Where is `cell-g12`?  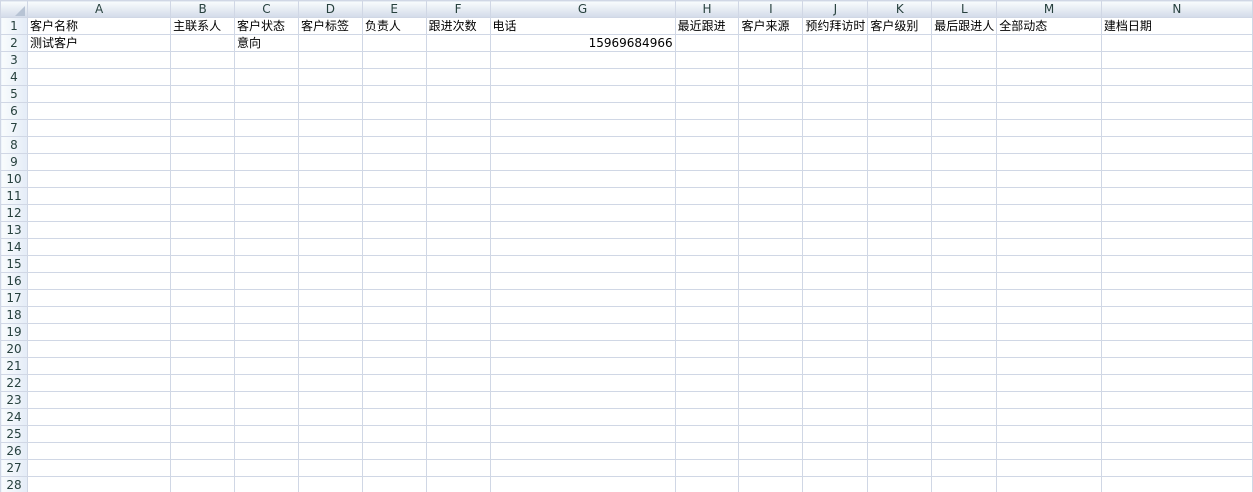
cell-g12 is located at coordinates (582, 213).